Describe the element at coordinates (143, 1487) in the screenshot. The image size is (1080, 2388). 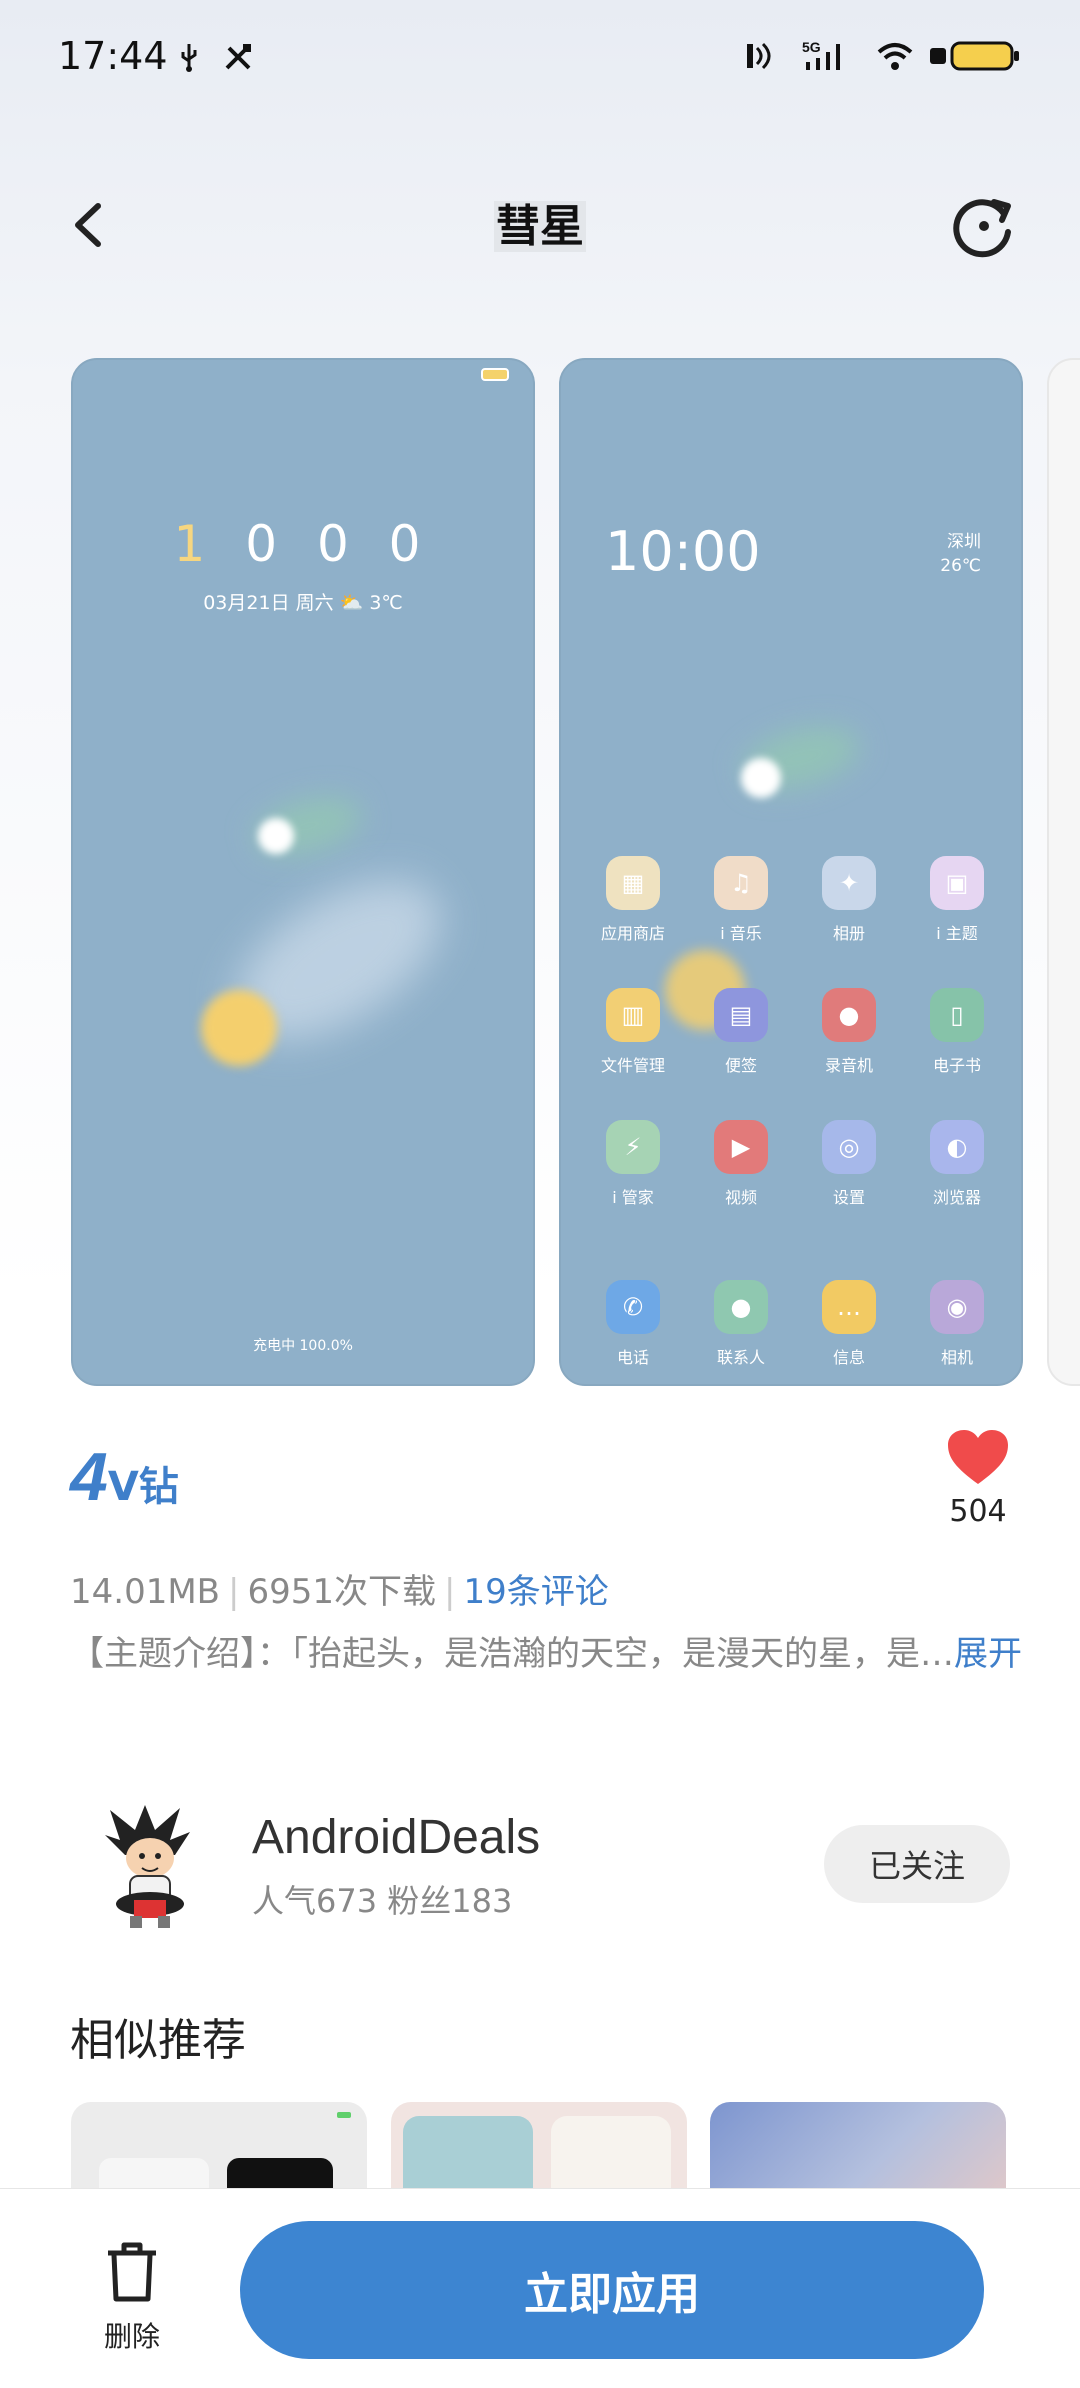
I see `vip-label: V钻` at that location.